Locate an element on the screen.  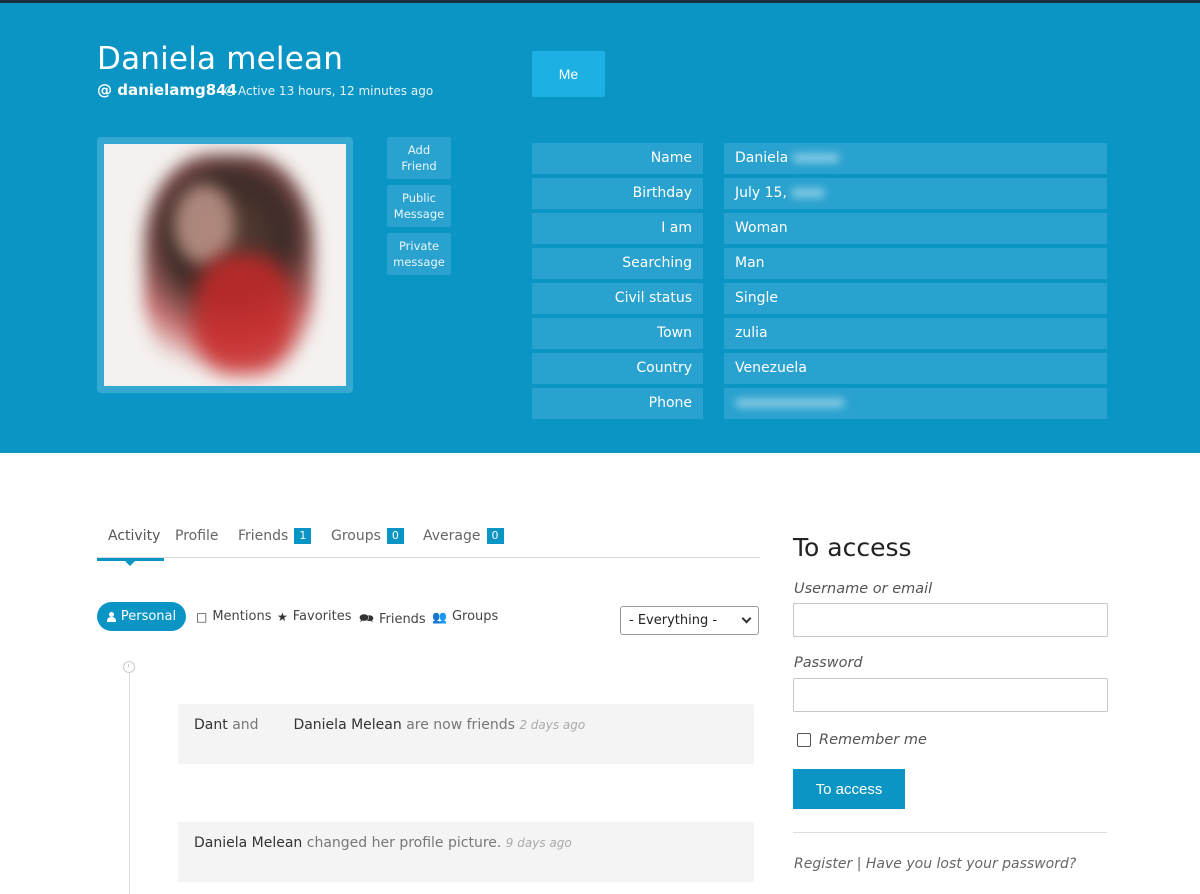
activity-type-select: - Everything - is located at coordinates (689, 620).